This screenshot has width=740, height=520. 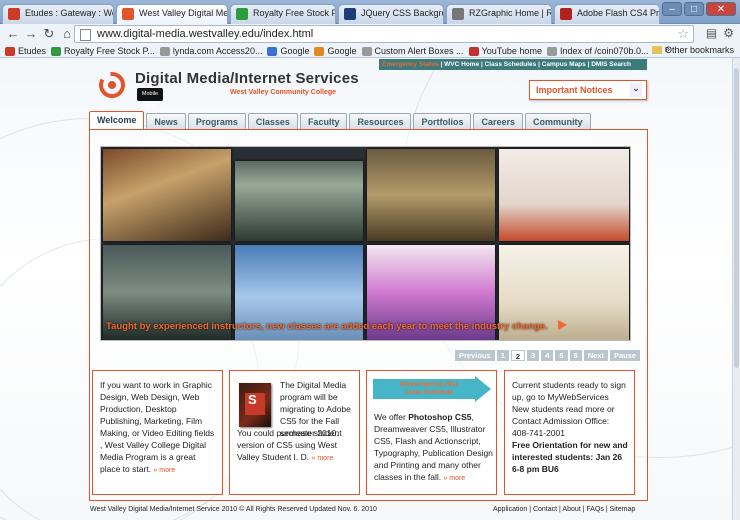 I want to click on tab-classes: Classes, so click(x=272, y=121).